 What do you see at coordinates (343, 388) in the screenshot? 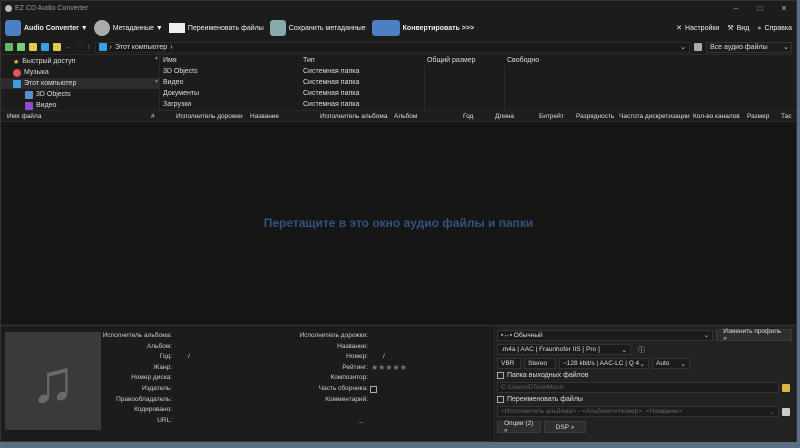
I see `meta-label: Часть сборника:` at bounding box center [343, 388].